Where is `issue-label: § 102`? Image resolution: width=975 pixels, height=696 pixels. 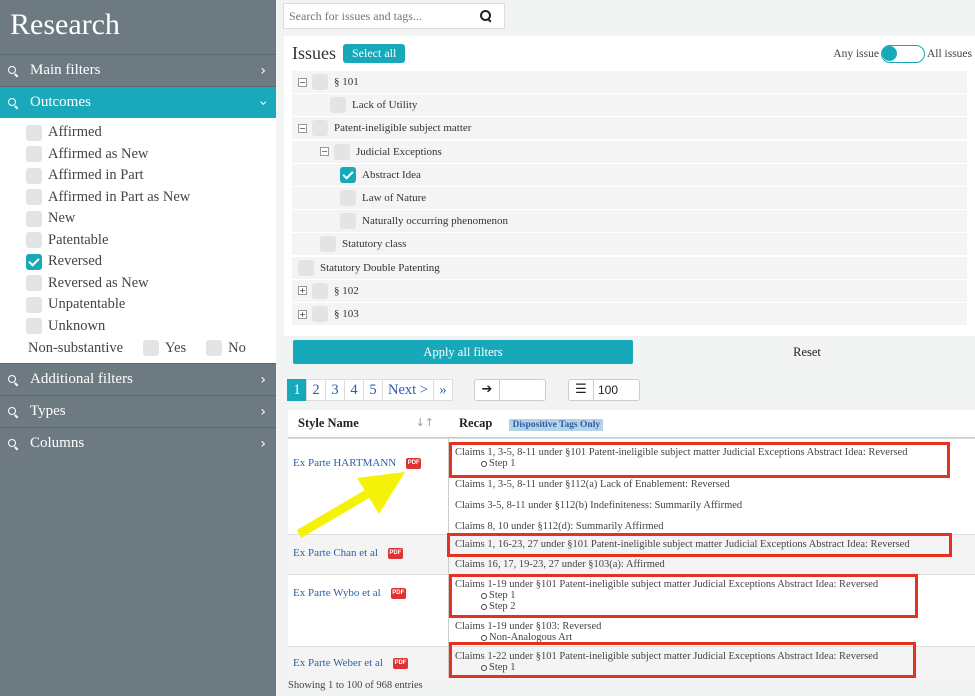 issue-label: § 102 is located at coordinates (346, 290).